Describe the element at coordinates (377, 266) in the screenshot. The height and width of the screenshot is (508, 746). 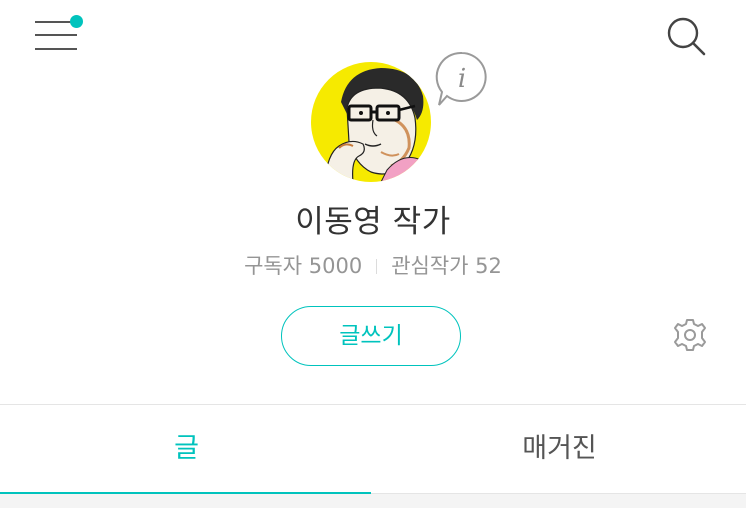
I see `stats-divider` at that location.